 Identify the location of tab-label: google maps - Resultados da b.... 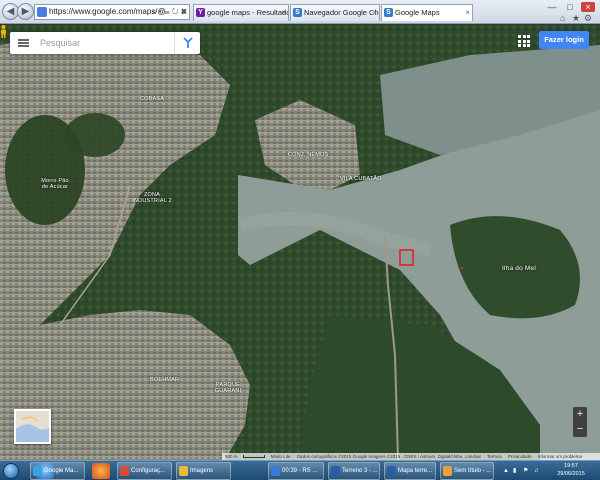
(247, 12).